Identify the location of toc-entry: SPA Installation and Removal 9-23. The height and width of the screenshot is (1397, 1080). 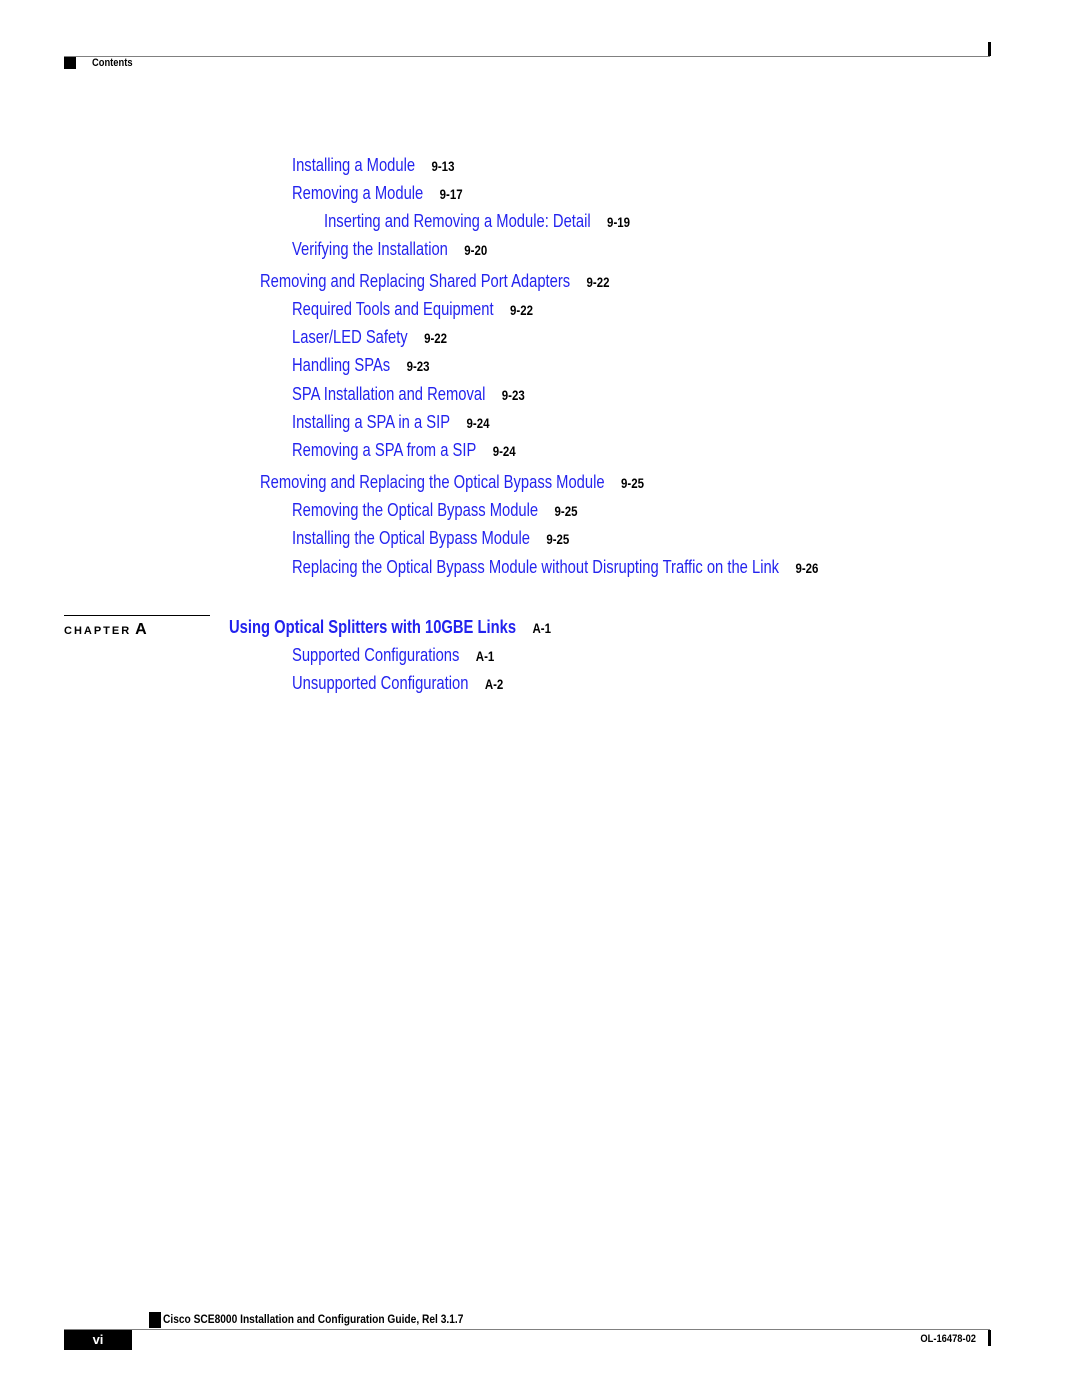
(408, 394).